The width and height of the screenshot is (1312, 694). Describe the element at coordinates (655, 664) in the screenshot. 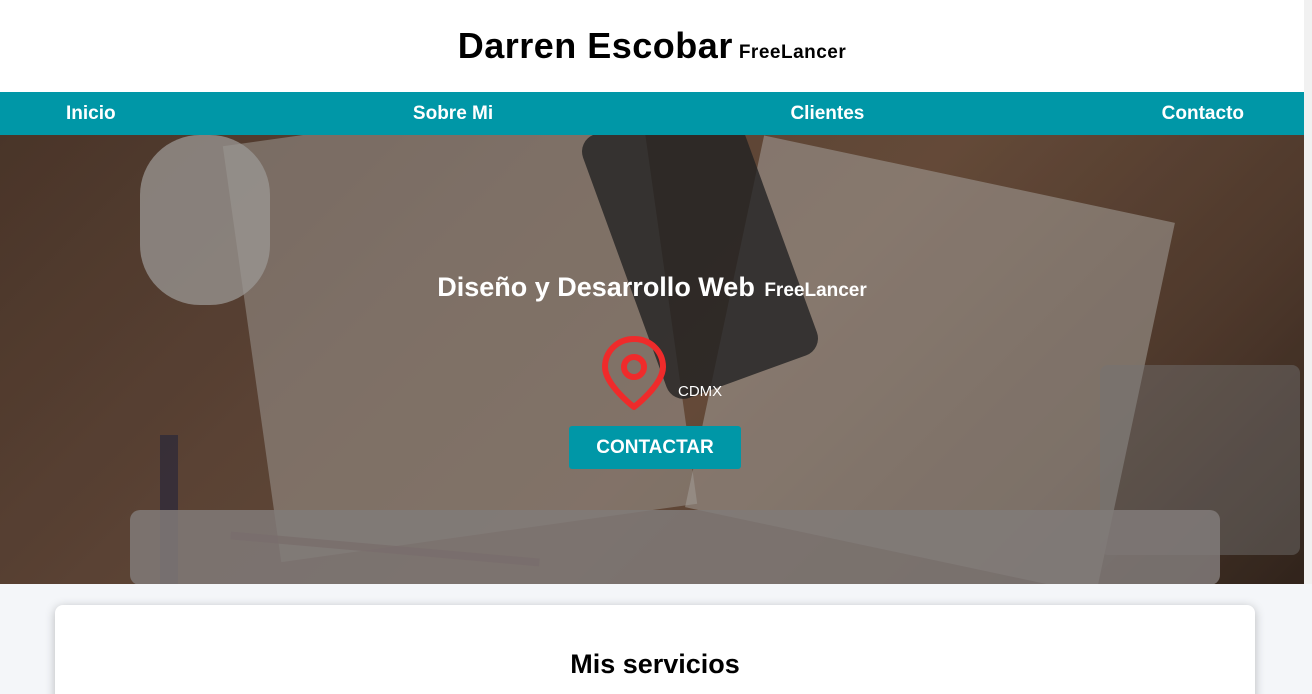

I see `services-title: Mis servicios` at that location.